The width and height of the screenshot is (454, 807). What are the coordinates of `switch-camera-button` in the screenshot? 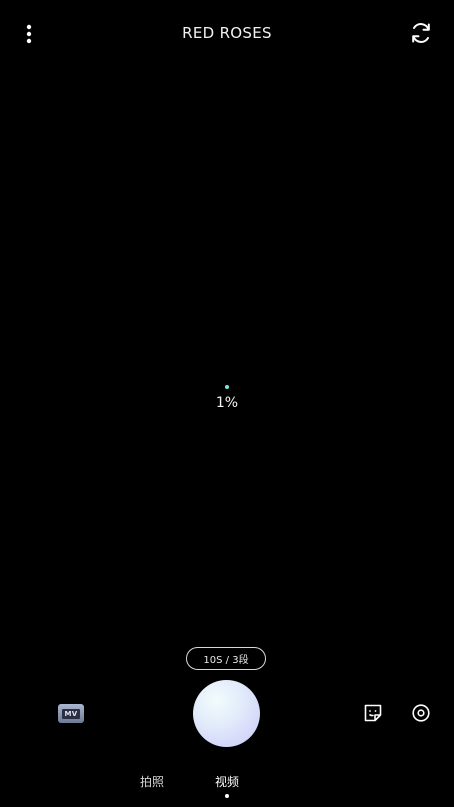 It's located at (421, 33).